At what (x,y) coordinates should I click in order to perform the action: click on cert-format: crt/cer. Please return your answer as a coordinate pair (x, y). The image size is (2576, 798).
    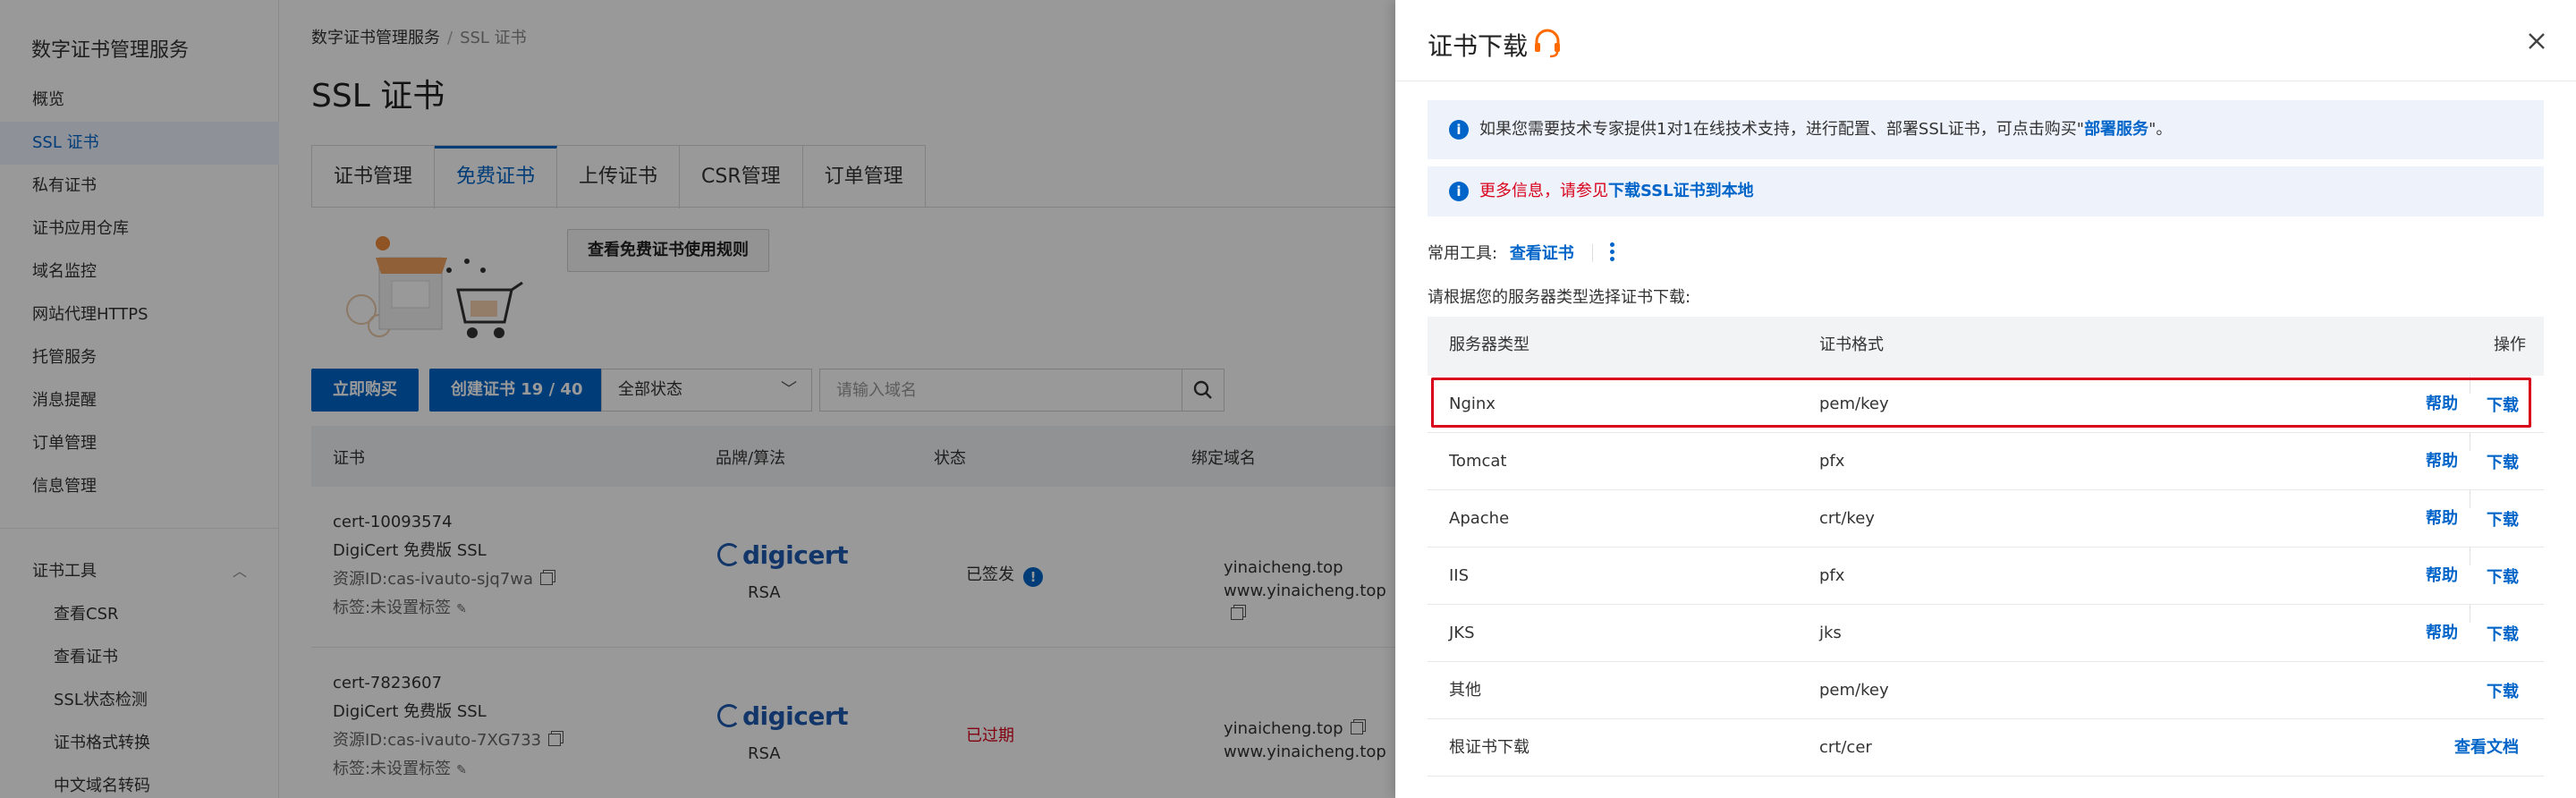
    Looking at the image, I should click on (1845, 748).